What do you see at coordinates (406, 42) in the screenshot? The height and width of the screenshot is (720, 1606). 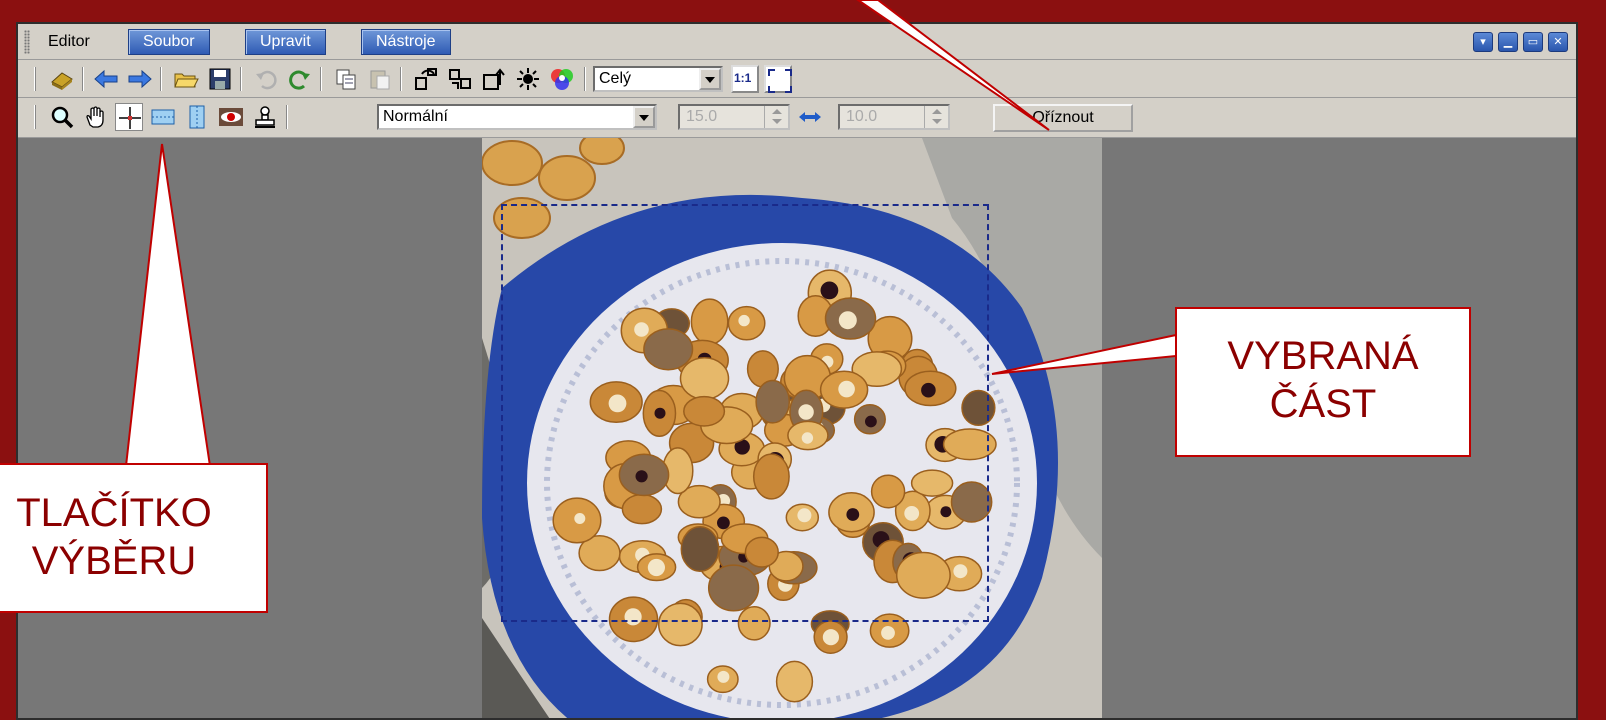 I see `menu-nastroje: Nástroje` at bounding box center [406, 42].